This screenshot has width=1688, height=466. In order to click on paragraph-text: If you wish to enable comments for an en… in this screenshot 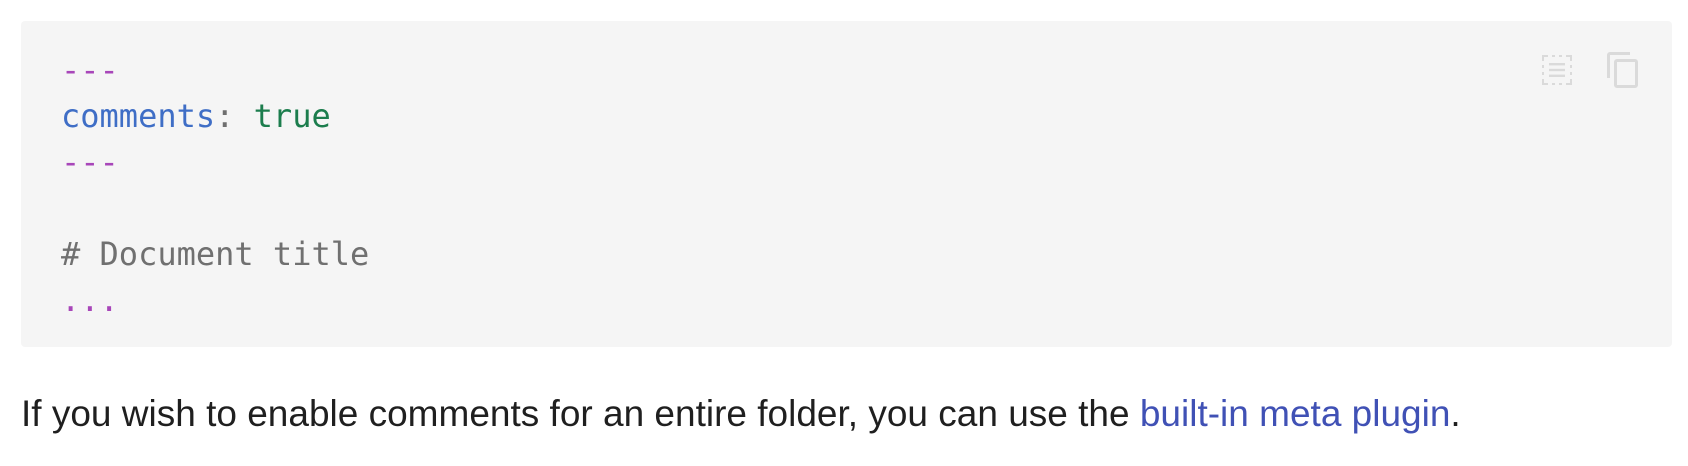, I will do `click(580, 413)`.